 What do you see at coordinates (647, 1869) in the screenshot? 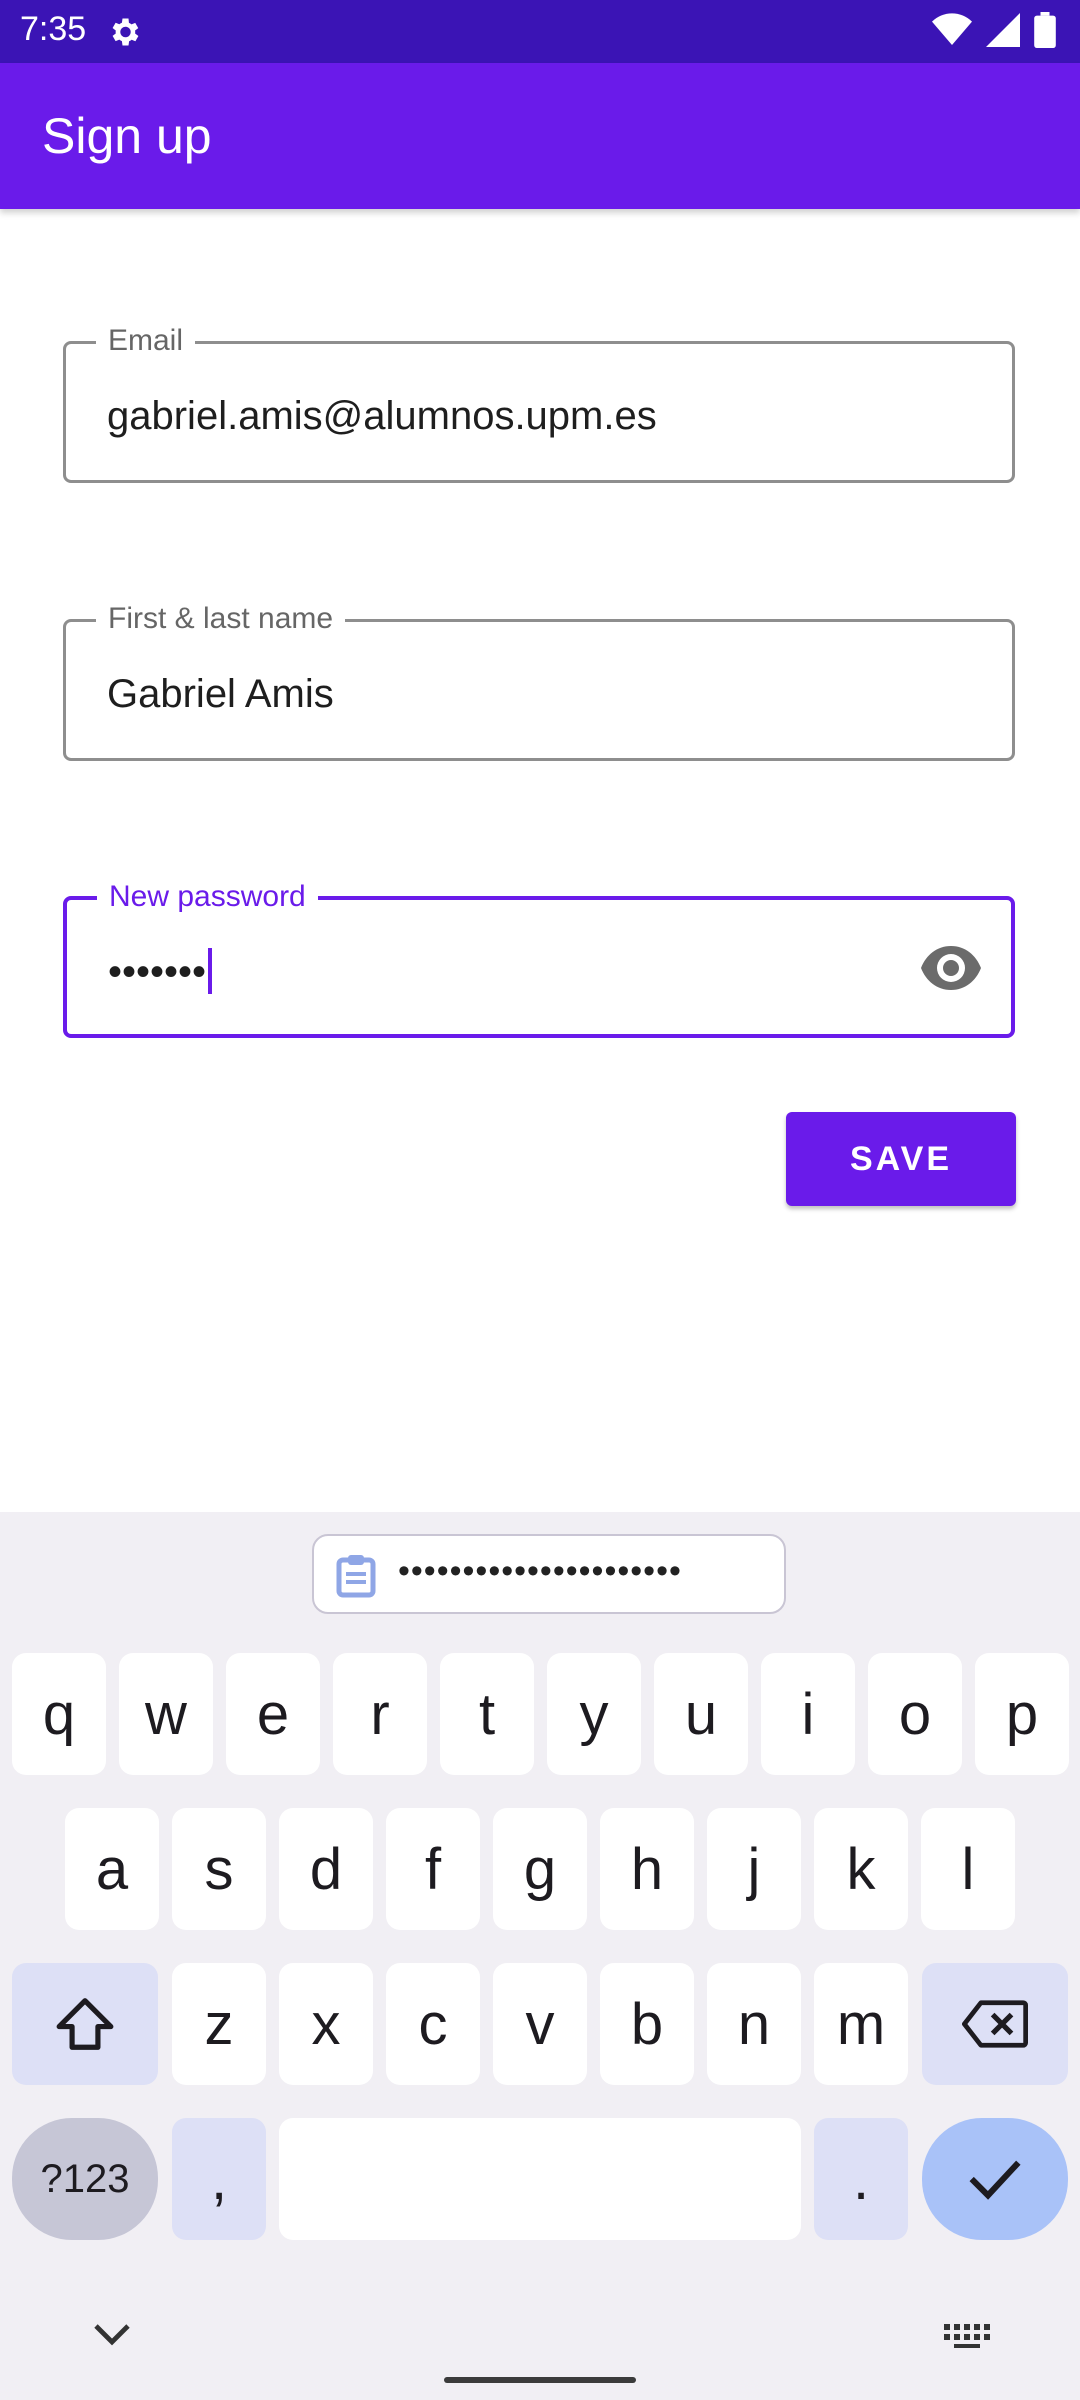
I see `key-h: h` at bounding box center [647, 1869].